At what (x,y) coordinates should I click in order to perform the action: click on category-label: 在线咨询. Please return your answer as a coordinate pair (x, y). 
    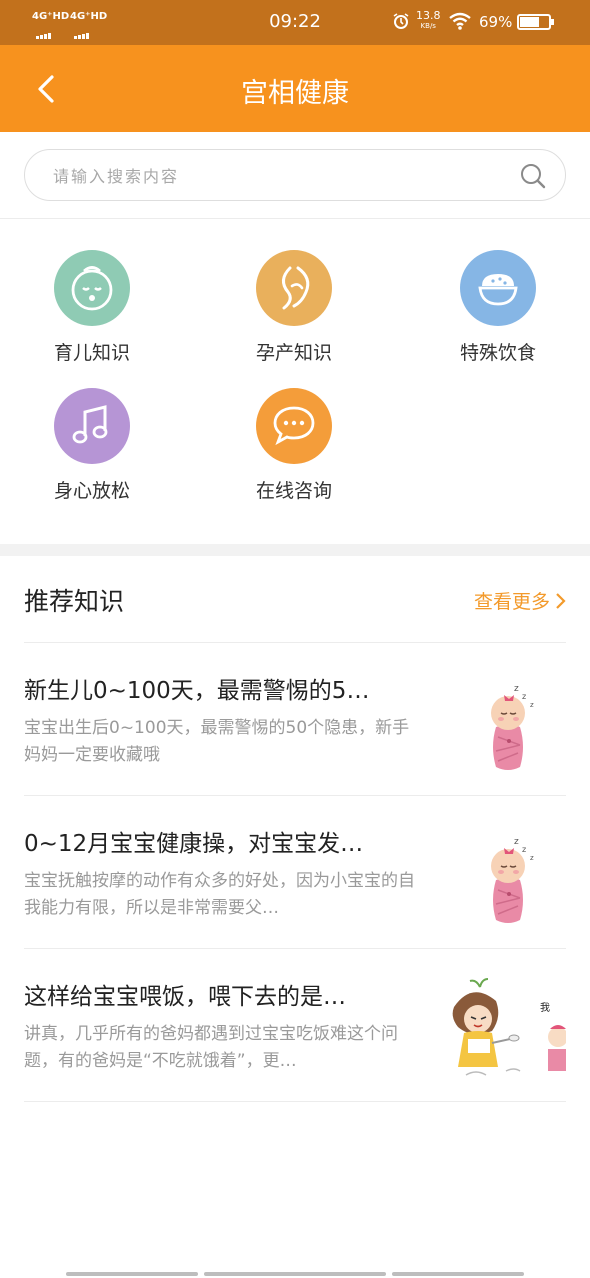
    Looking at the image, I should click on (293, 491).